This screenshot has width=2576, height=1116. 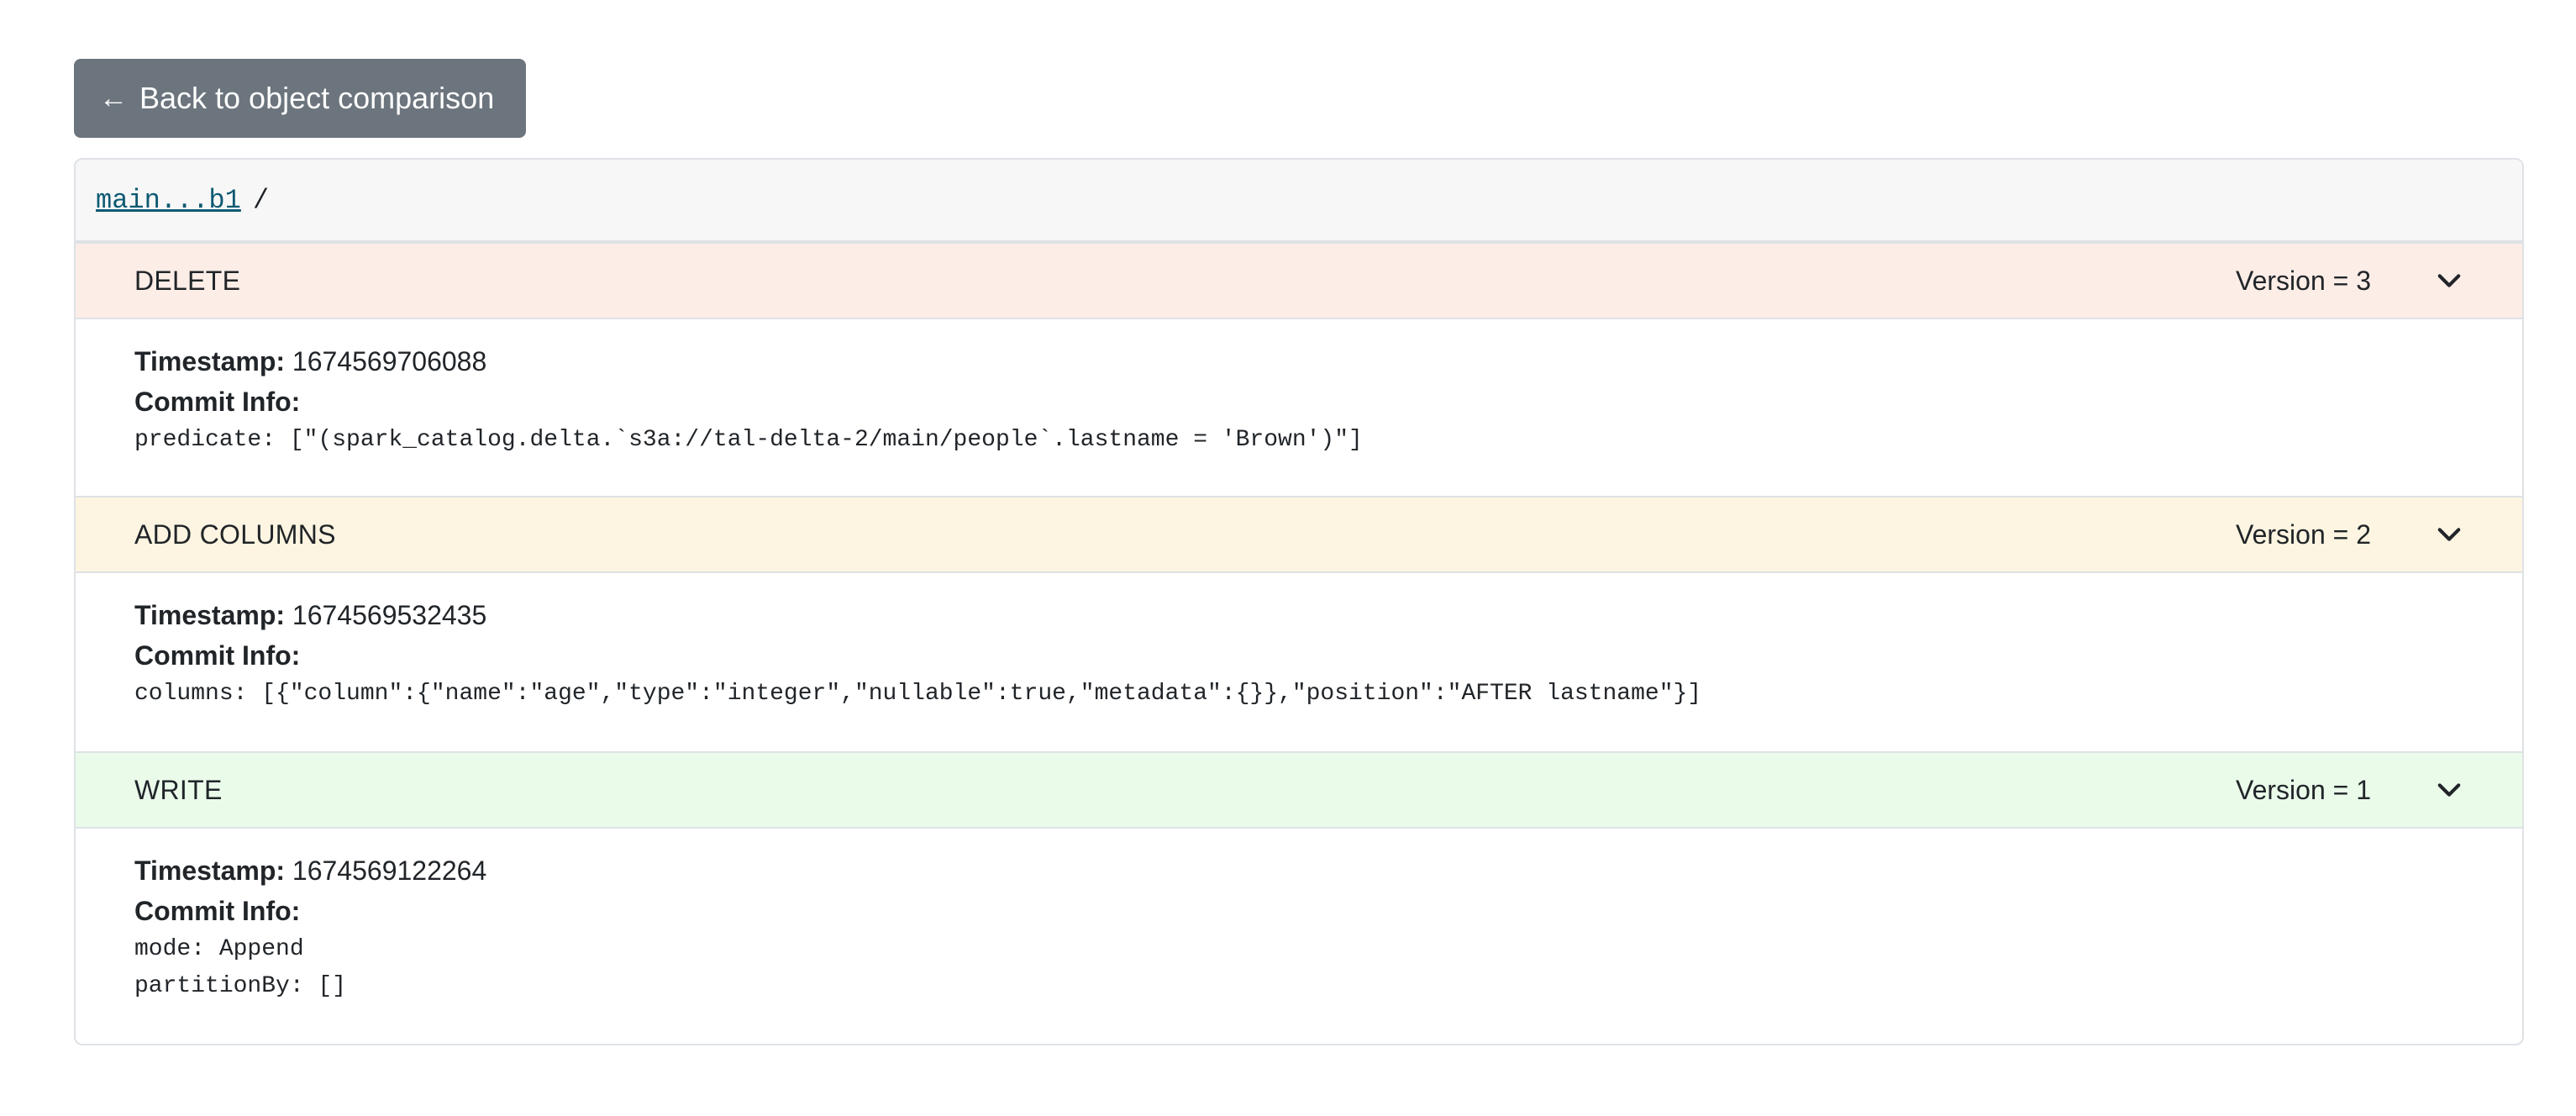 I want to click on back-to-object-comparison-button: ← Back to object comparison, so click(x=300, y=98).